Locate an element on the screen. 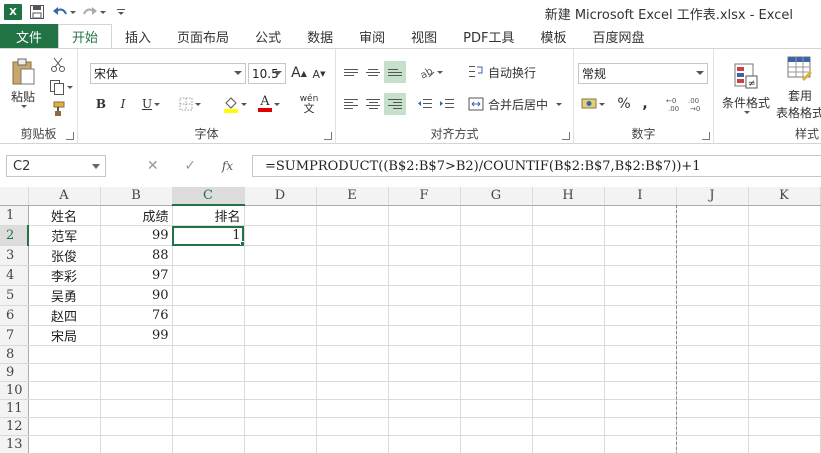 The width and height of the screenshot is (821, 453). cell-d4 is located at coordinates (280, 275).